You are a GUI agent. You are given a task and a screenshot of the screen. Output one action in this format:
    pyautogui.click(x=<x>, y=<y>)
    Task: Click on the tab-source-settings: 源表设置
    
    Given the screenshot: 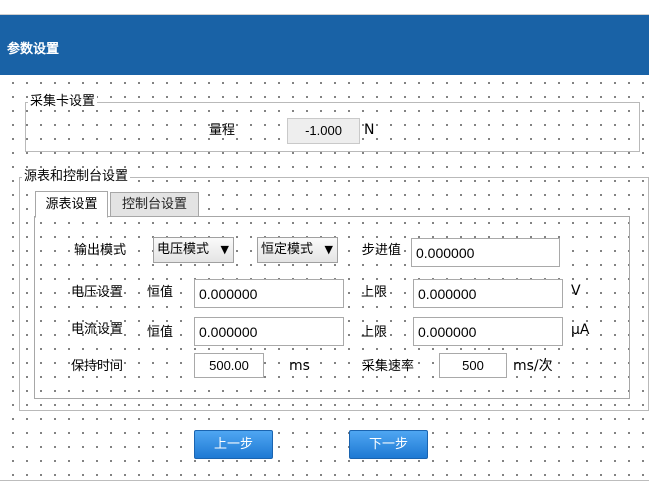 What is the action you would take?
    pyautogui.click(x=71, y=204)
    